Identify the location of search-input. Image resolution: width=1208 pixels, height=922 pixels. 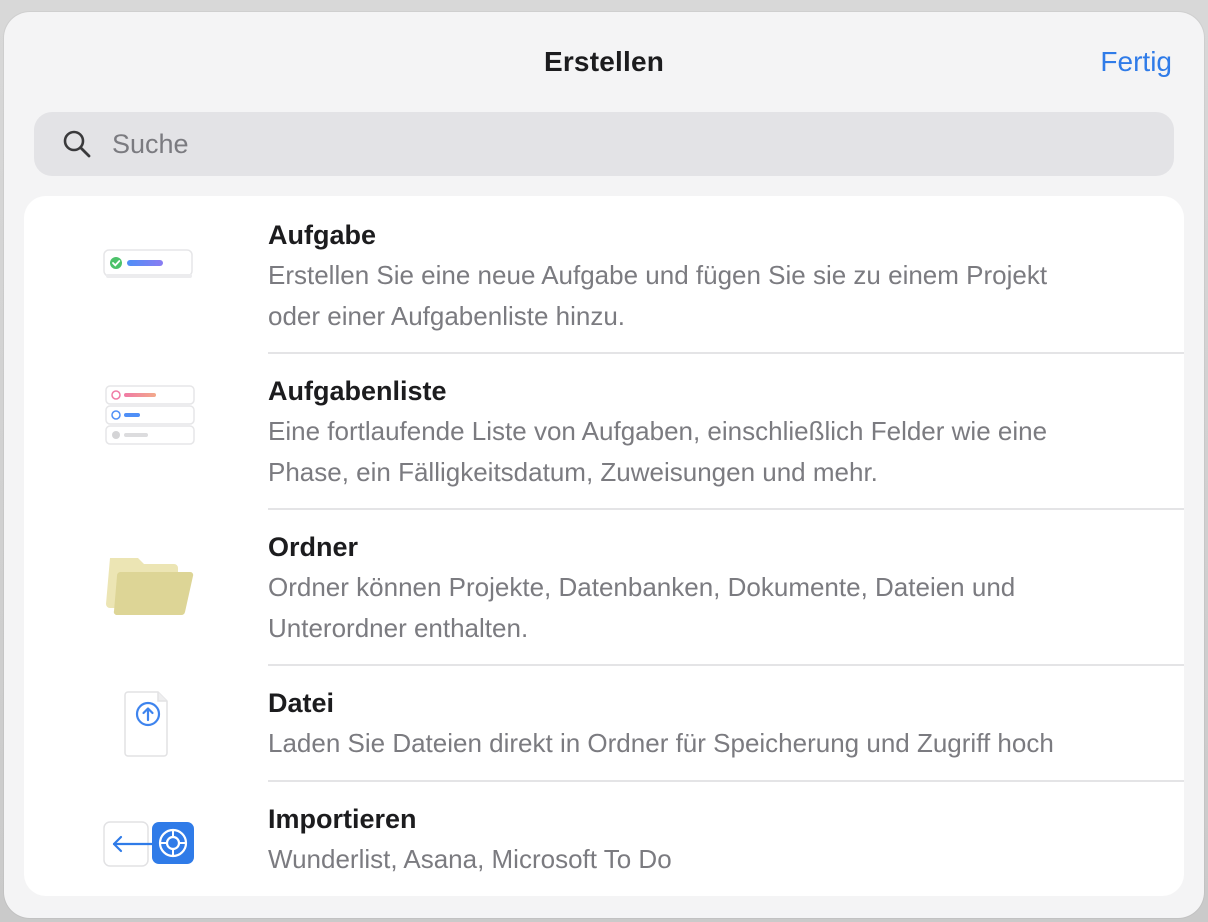
(562, 144).